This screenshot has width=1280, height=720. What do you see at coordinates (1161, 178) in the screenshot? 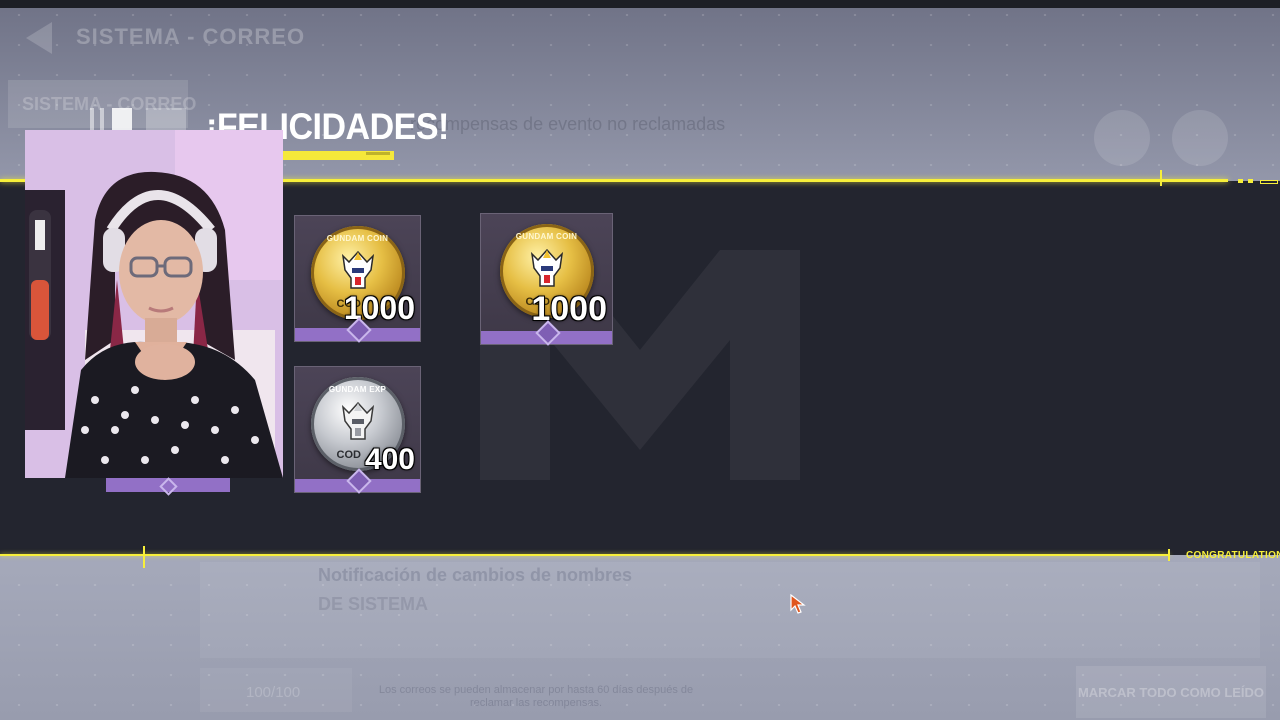
I see `top-marker` at bounding box center [1161, 178].